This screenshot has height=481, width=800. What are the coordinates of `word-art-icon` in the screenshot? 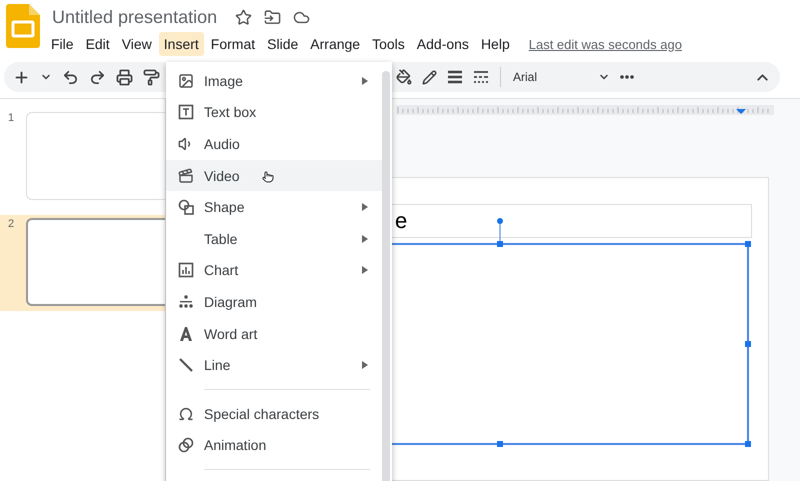 It's located at (186, 334).